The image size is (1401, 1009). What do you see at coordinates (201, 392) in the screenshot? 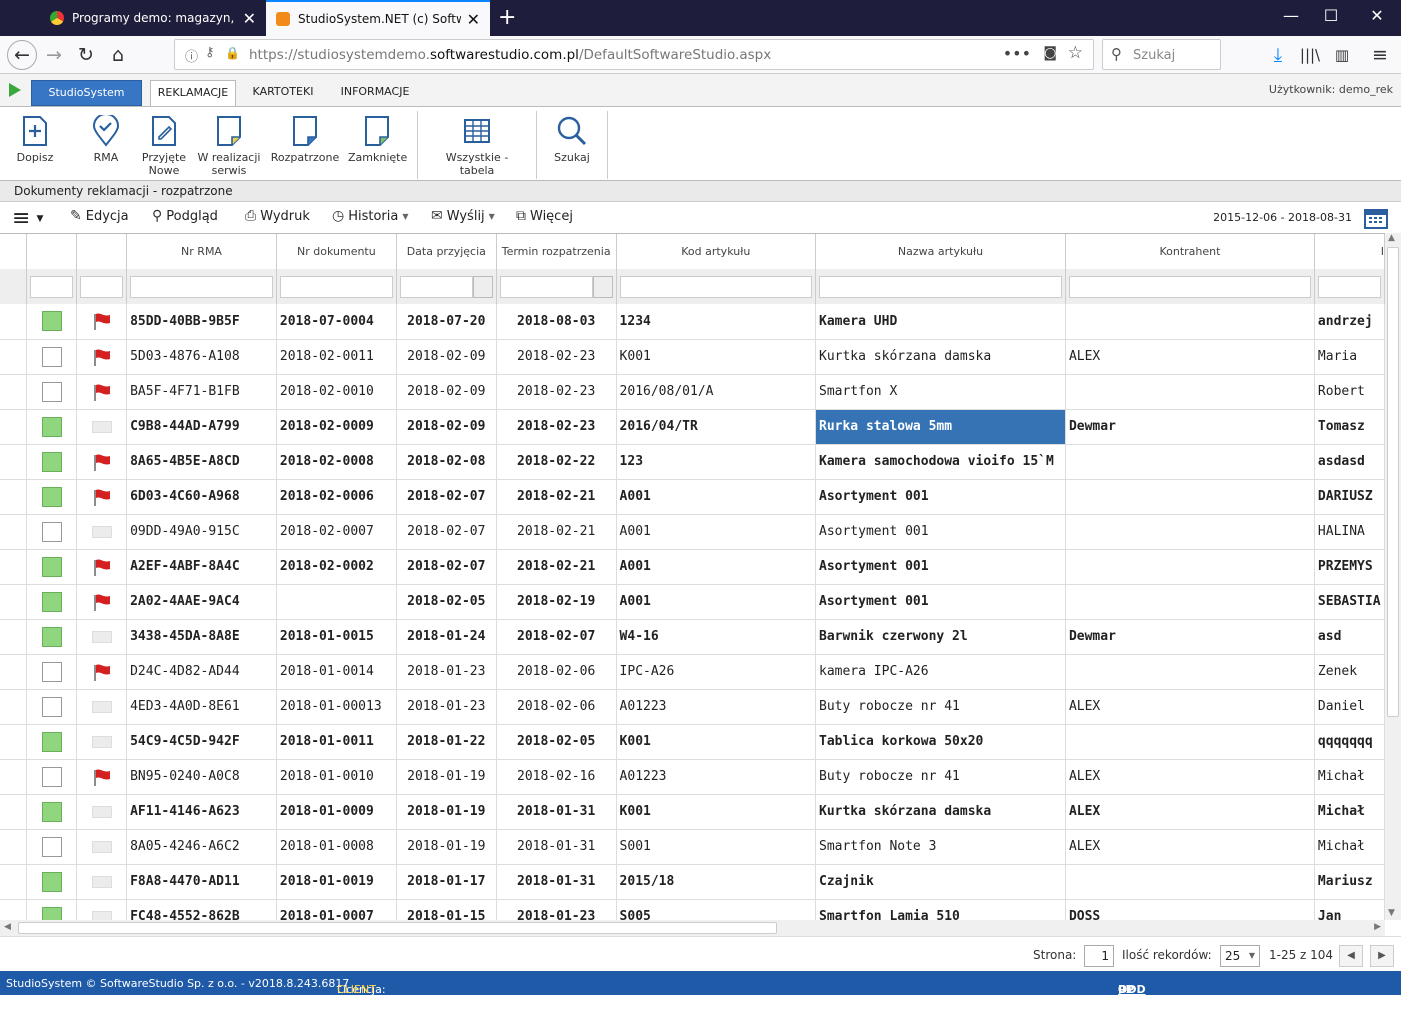
I see `cell-nr-rma: BA5F-4F71-B1FB` at bounding box center [201, 392].